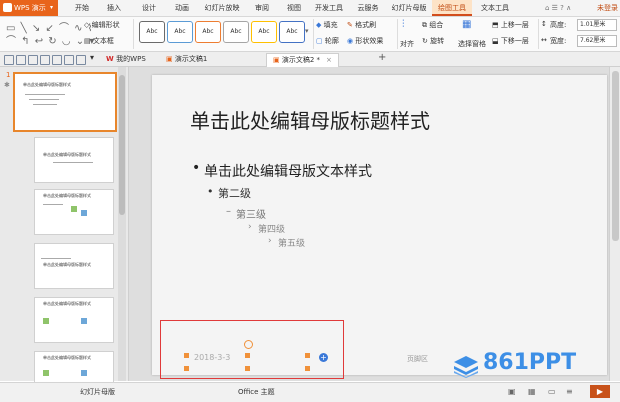 The image size is (620, 402). Describe the element at coordinates (236, 32) in the screenshot. I see `shape-style-4: Abc` at that location.